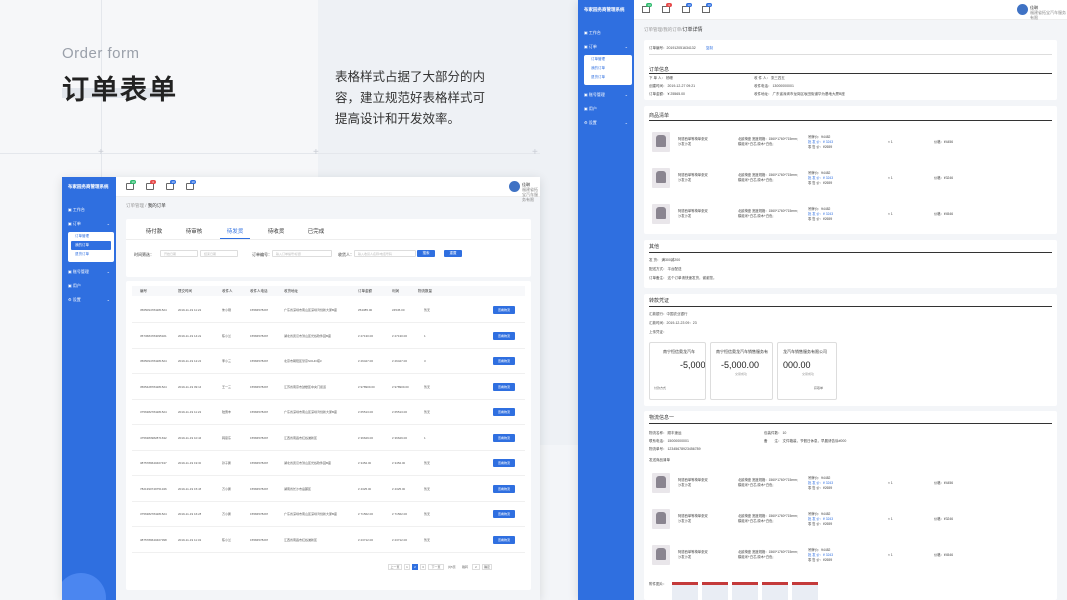 The height and width of the screenshot is (600, 1067). Describe the element at coordinates (423, 567) in the screenshot. I see `page-button: 3` at that location.